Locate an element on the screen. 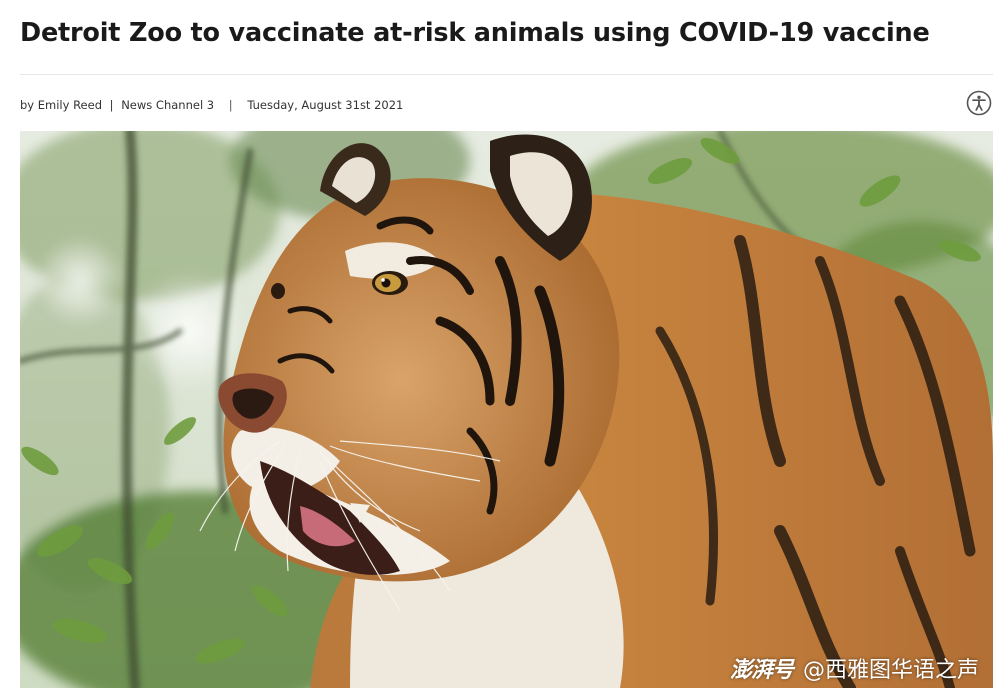  image-watermark: 澎湃号 @西雅图华语之声 is located at coordinates (854, 668).